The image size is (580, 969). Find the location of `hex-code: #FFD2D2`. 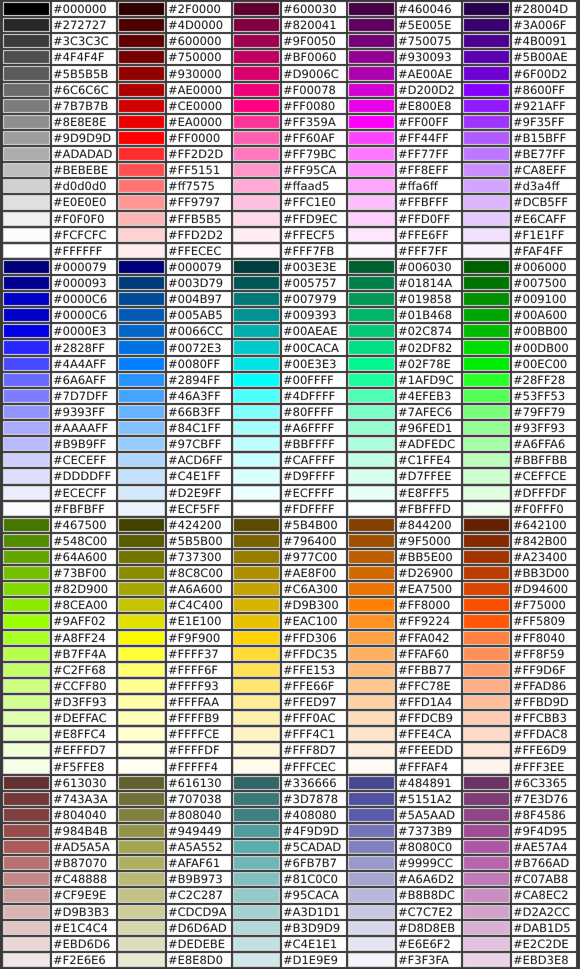

hex-code: #FFD2D2 is located at coordinates (199, 235).